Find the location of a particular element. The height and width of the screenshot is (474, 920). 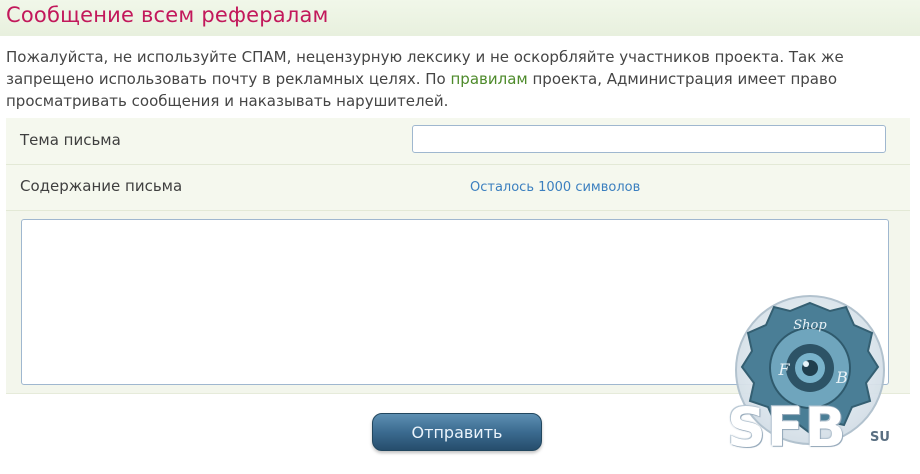

watermark-f-text: F is located at coordinates (783, 369).